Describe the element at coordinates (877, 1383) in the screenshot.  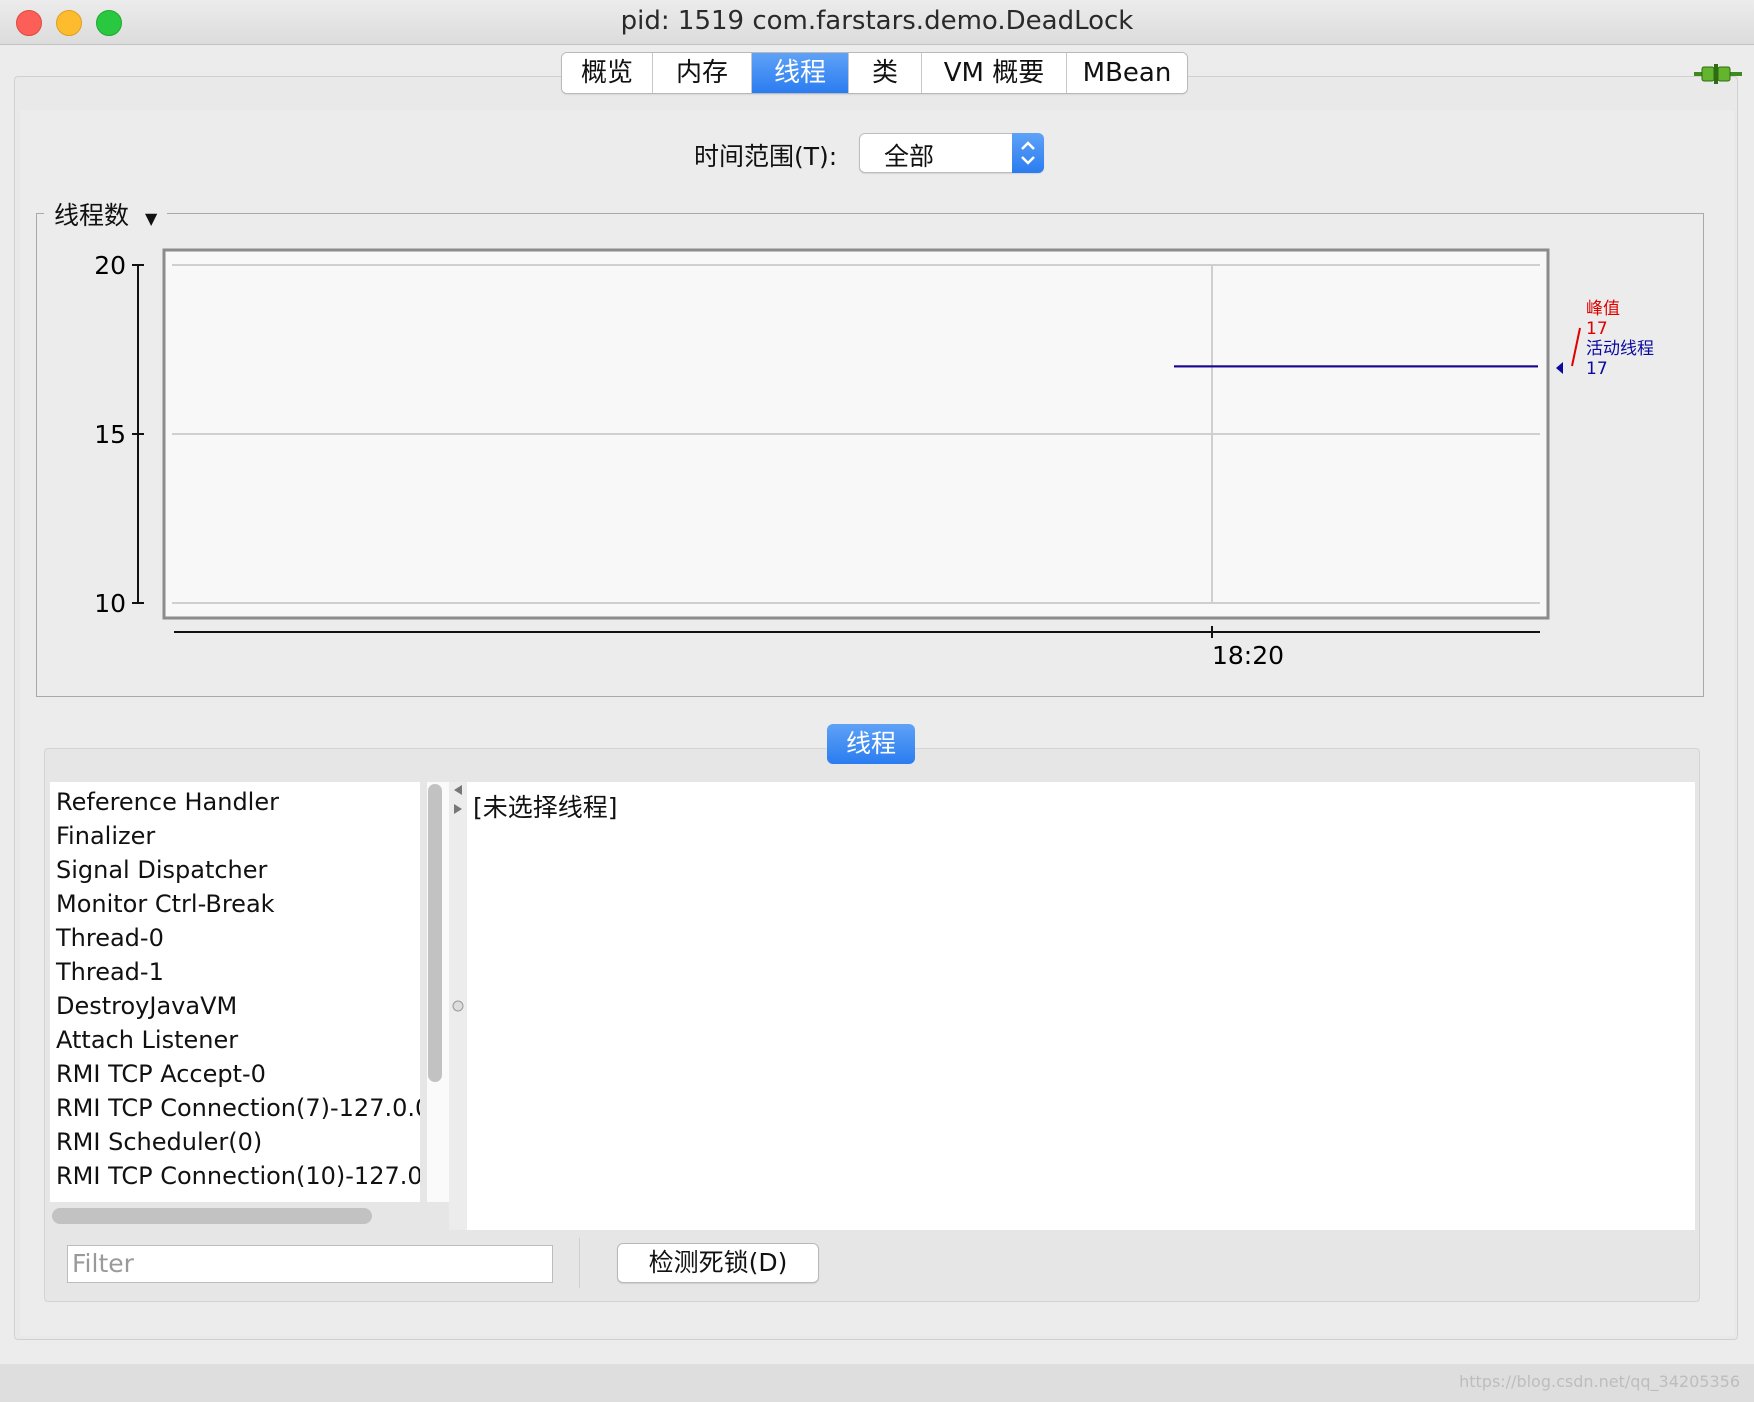
I see `status-bar: https://blog.csdn.net/qq_34205356` at that location.